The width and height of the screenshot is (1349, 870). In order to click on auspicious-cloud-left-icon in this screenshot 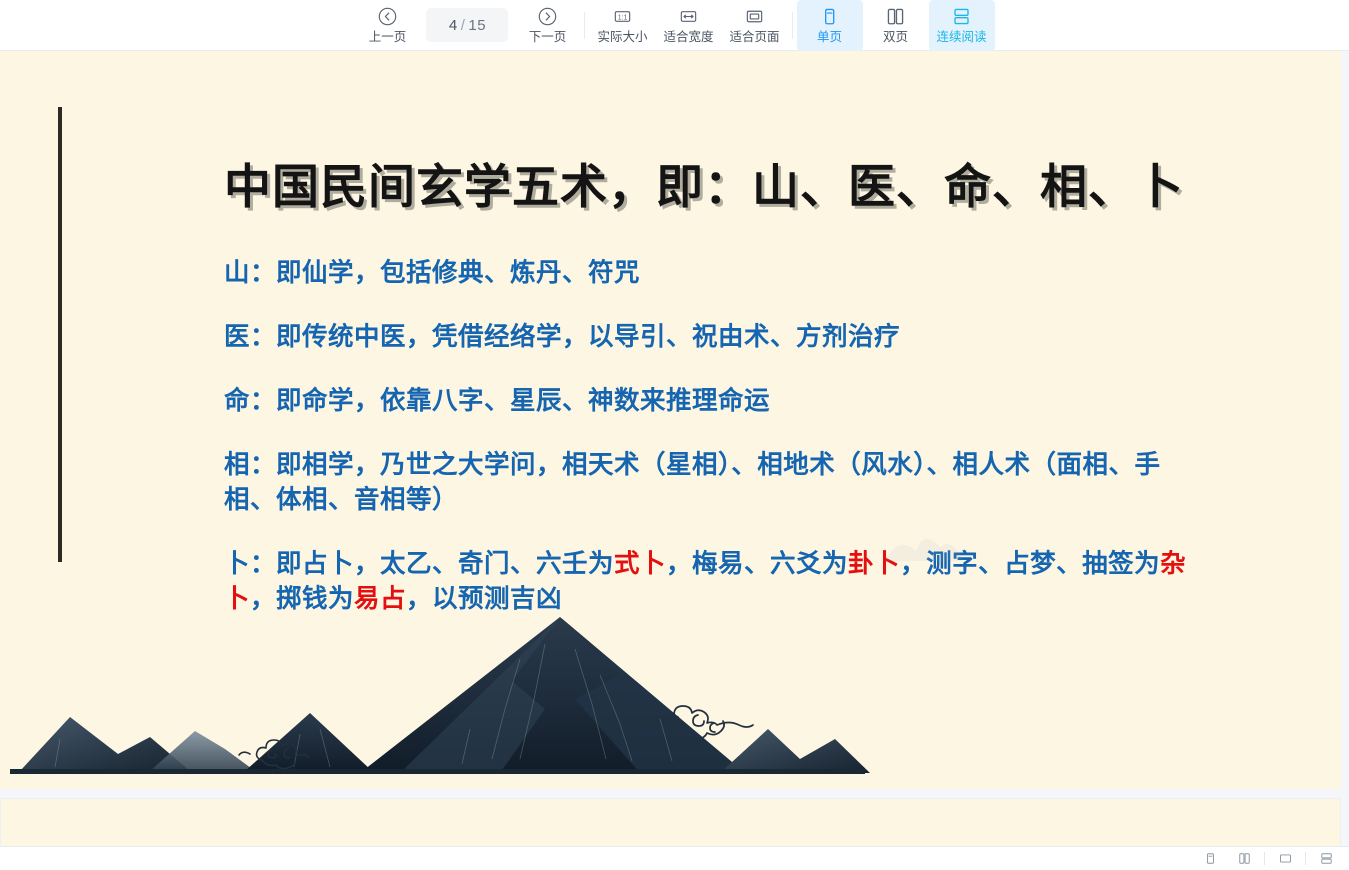, I will do `click(273, 754)`.